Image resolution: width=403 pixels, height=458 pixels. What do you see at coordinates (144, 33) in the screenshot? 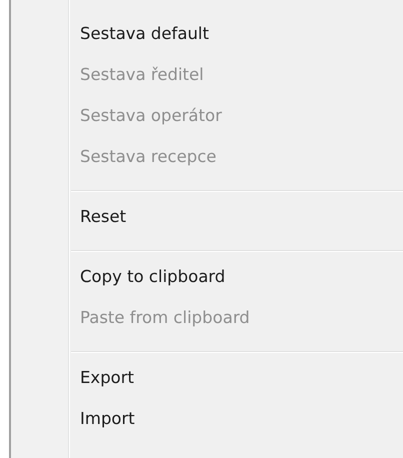
I see `menu-item: Sestava default` at bounding box center [144, 33].